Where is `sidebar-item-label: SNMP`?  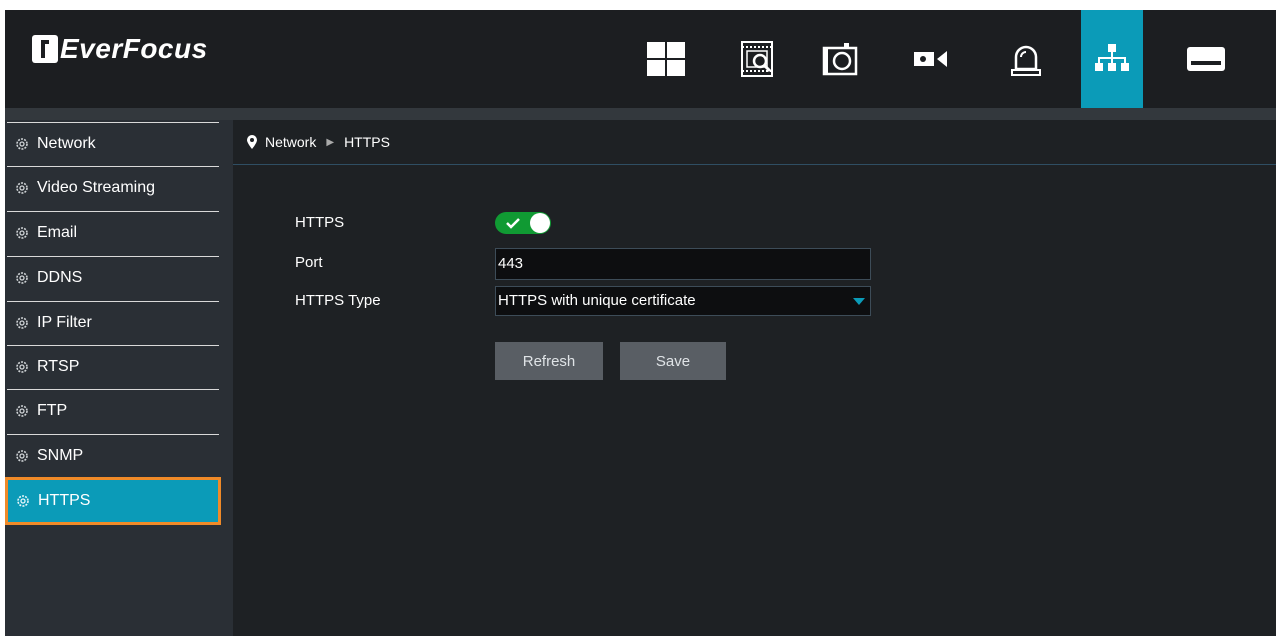 sidebar-item-label: SNMP is located at coordinates (60, 455).